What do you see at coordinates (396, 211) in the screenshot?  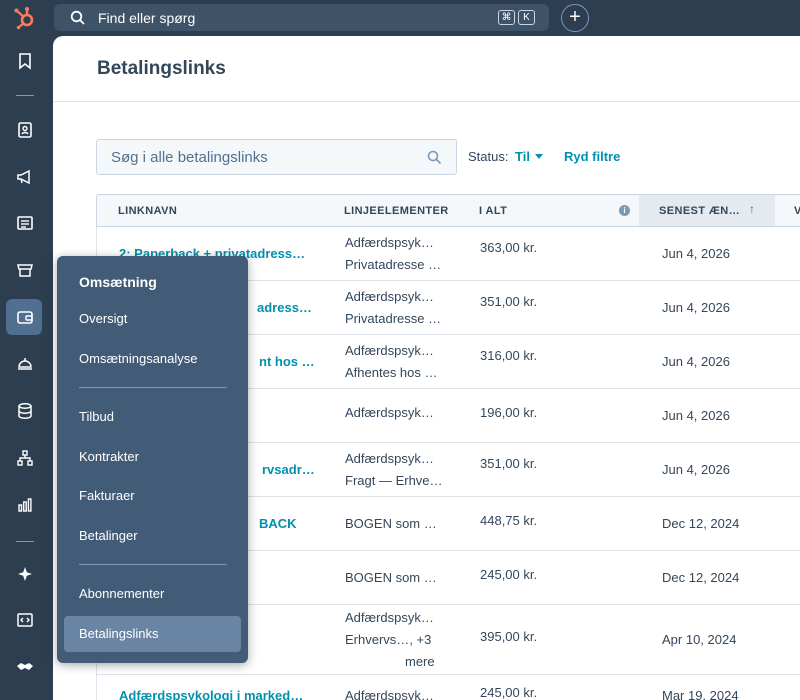 I see `column-header-line-items: LINJEELEMENTER` at bounding box center [396, 211].